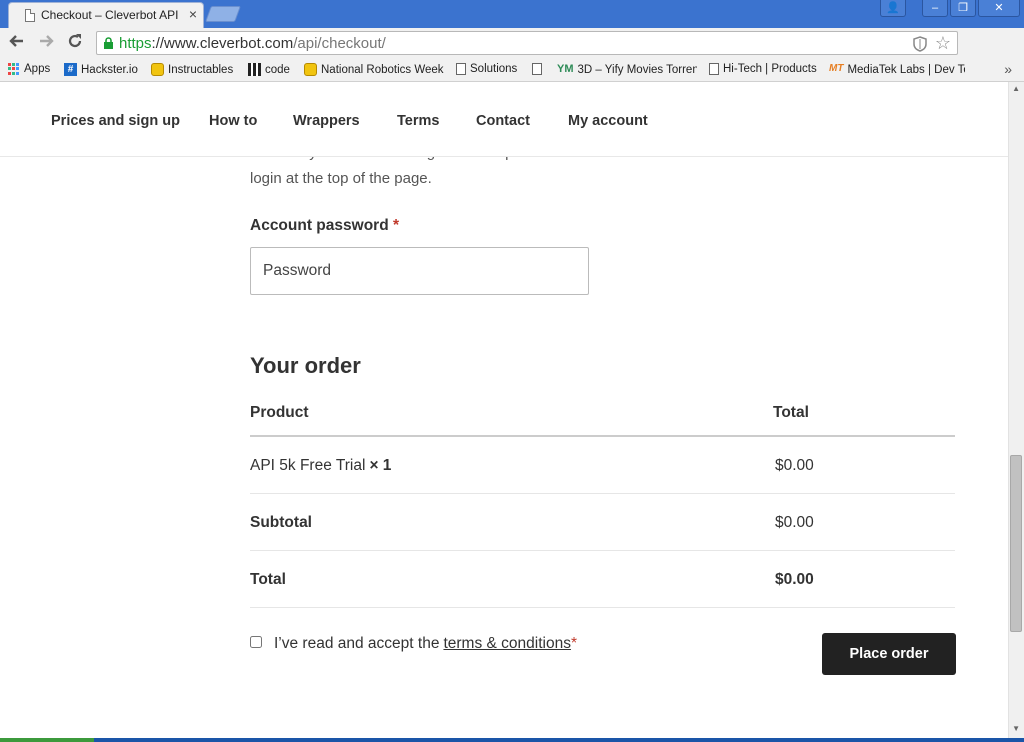 The width and height of the screenshot is (1024, 742). I want to click on table-row: API 5k Free Trial × 1 $0.00, so click(602, 465).